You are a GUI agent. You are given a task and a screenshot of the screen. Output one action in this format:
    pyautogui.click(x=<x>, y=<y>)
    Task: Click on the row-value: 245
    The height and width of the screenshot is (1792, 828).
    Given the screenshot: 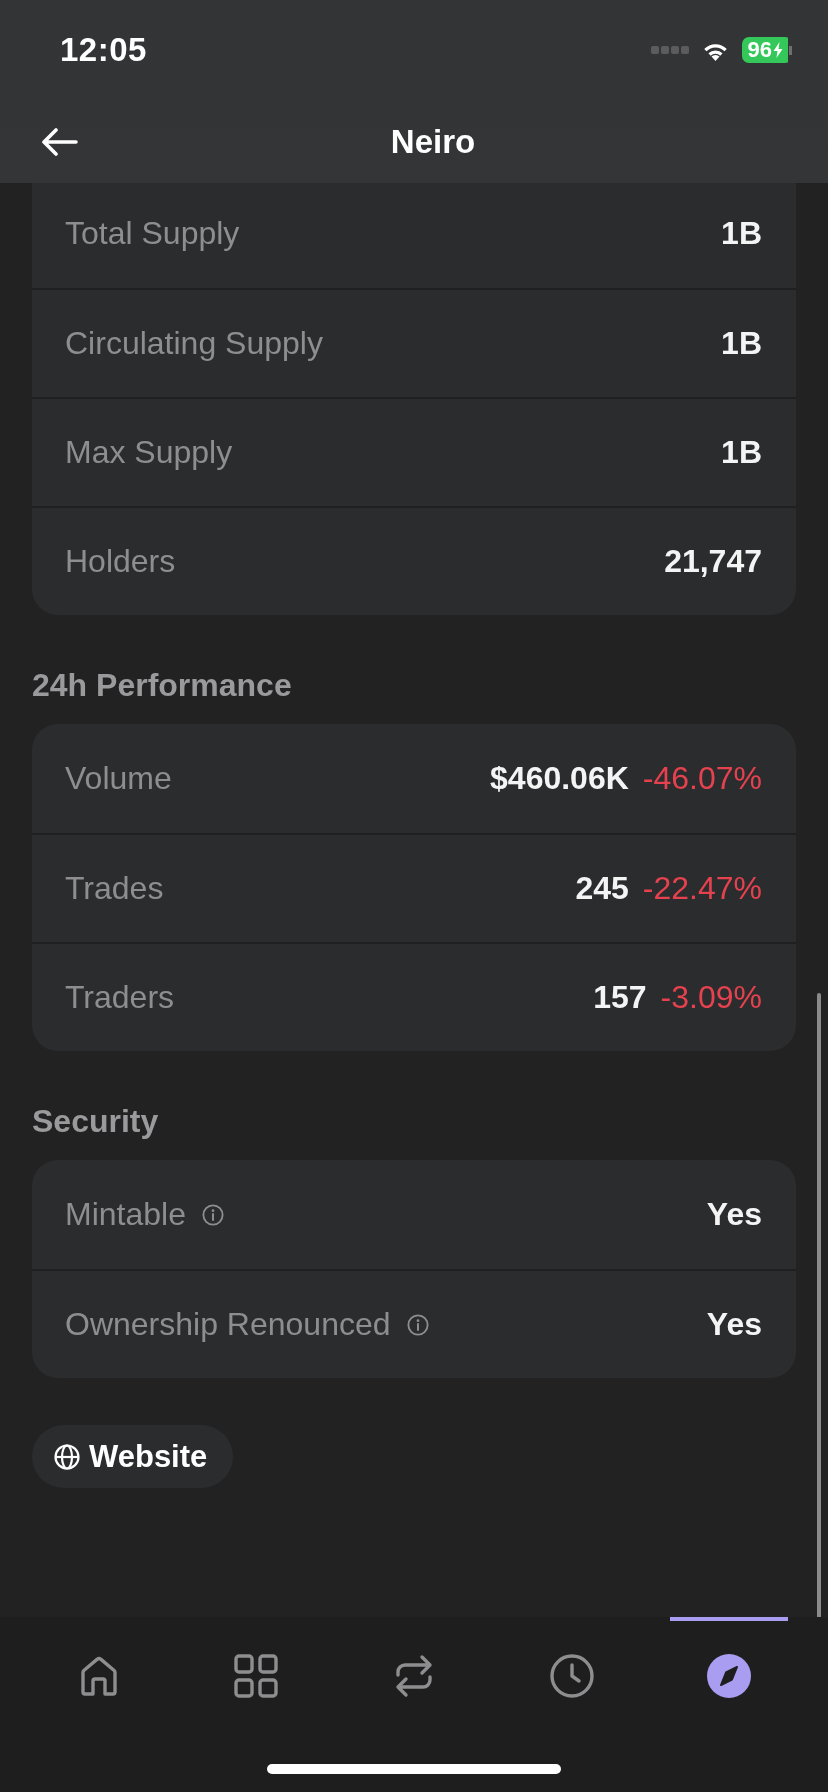 What is the action you would take?
    pyautogui.click(x=602, y=888)
    